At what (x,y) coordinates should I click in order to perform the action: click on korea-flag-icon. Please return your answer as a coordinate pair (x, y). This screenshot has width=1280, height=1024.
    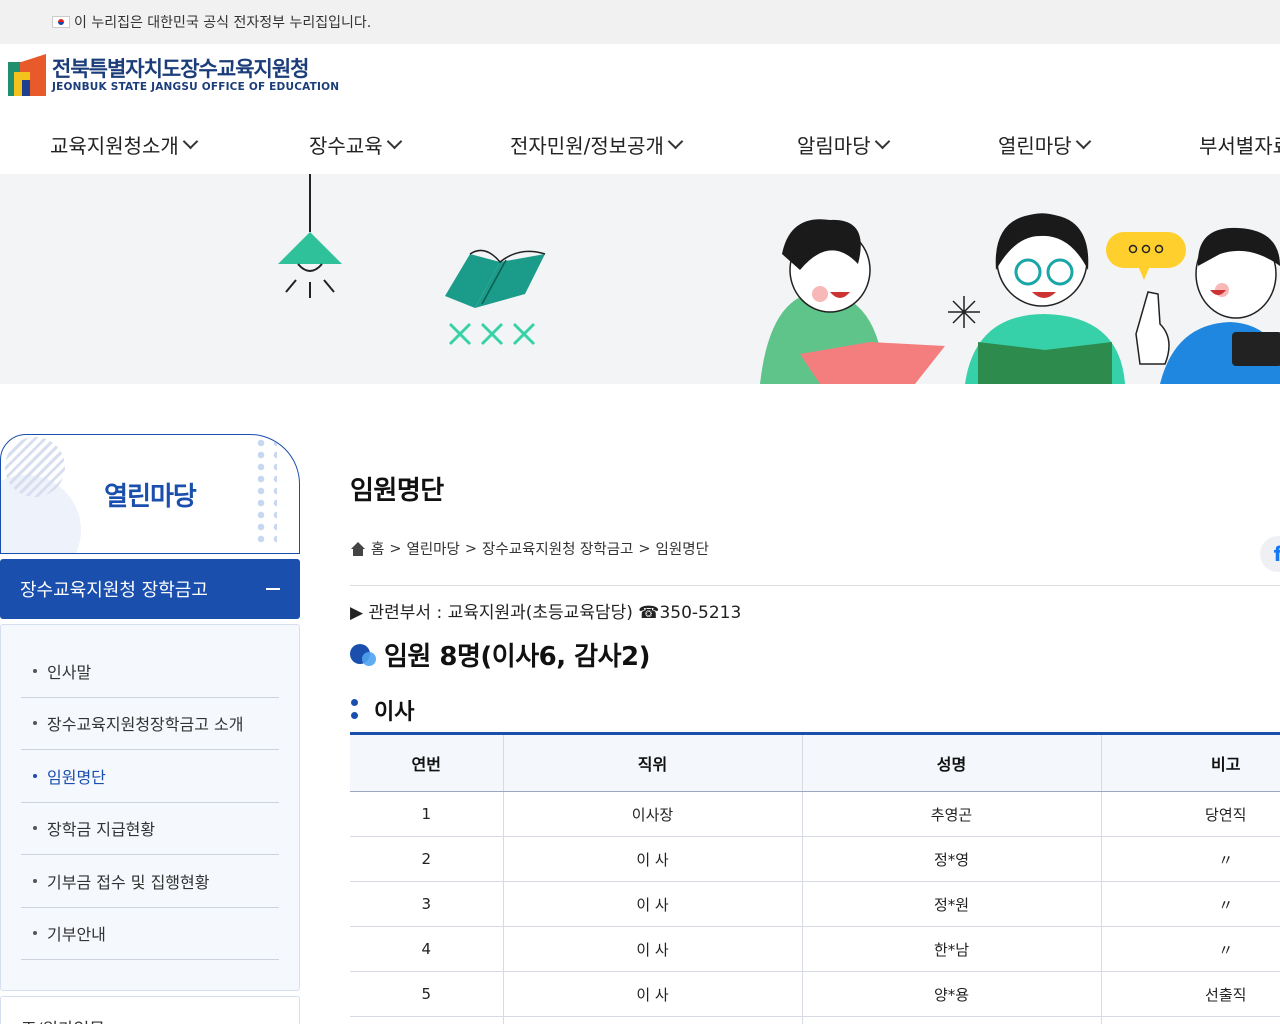
    Looking at the image, I should click on (61, 22).